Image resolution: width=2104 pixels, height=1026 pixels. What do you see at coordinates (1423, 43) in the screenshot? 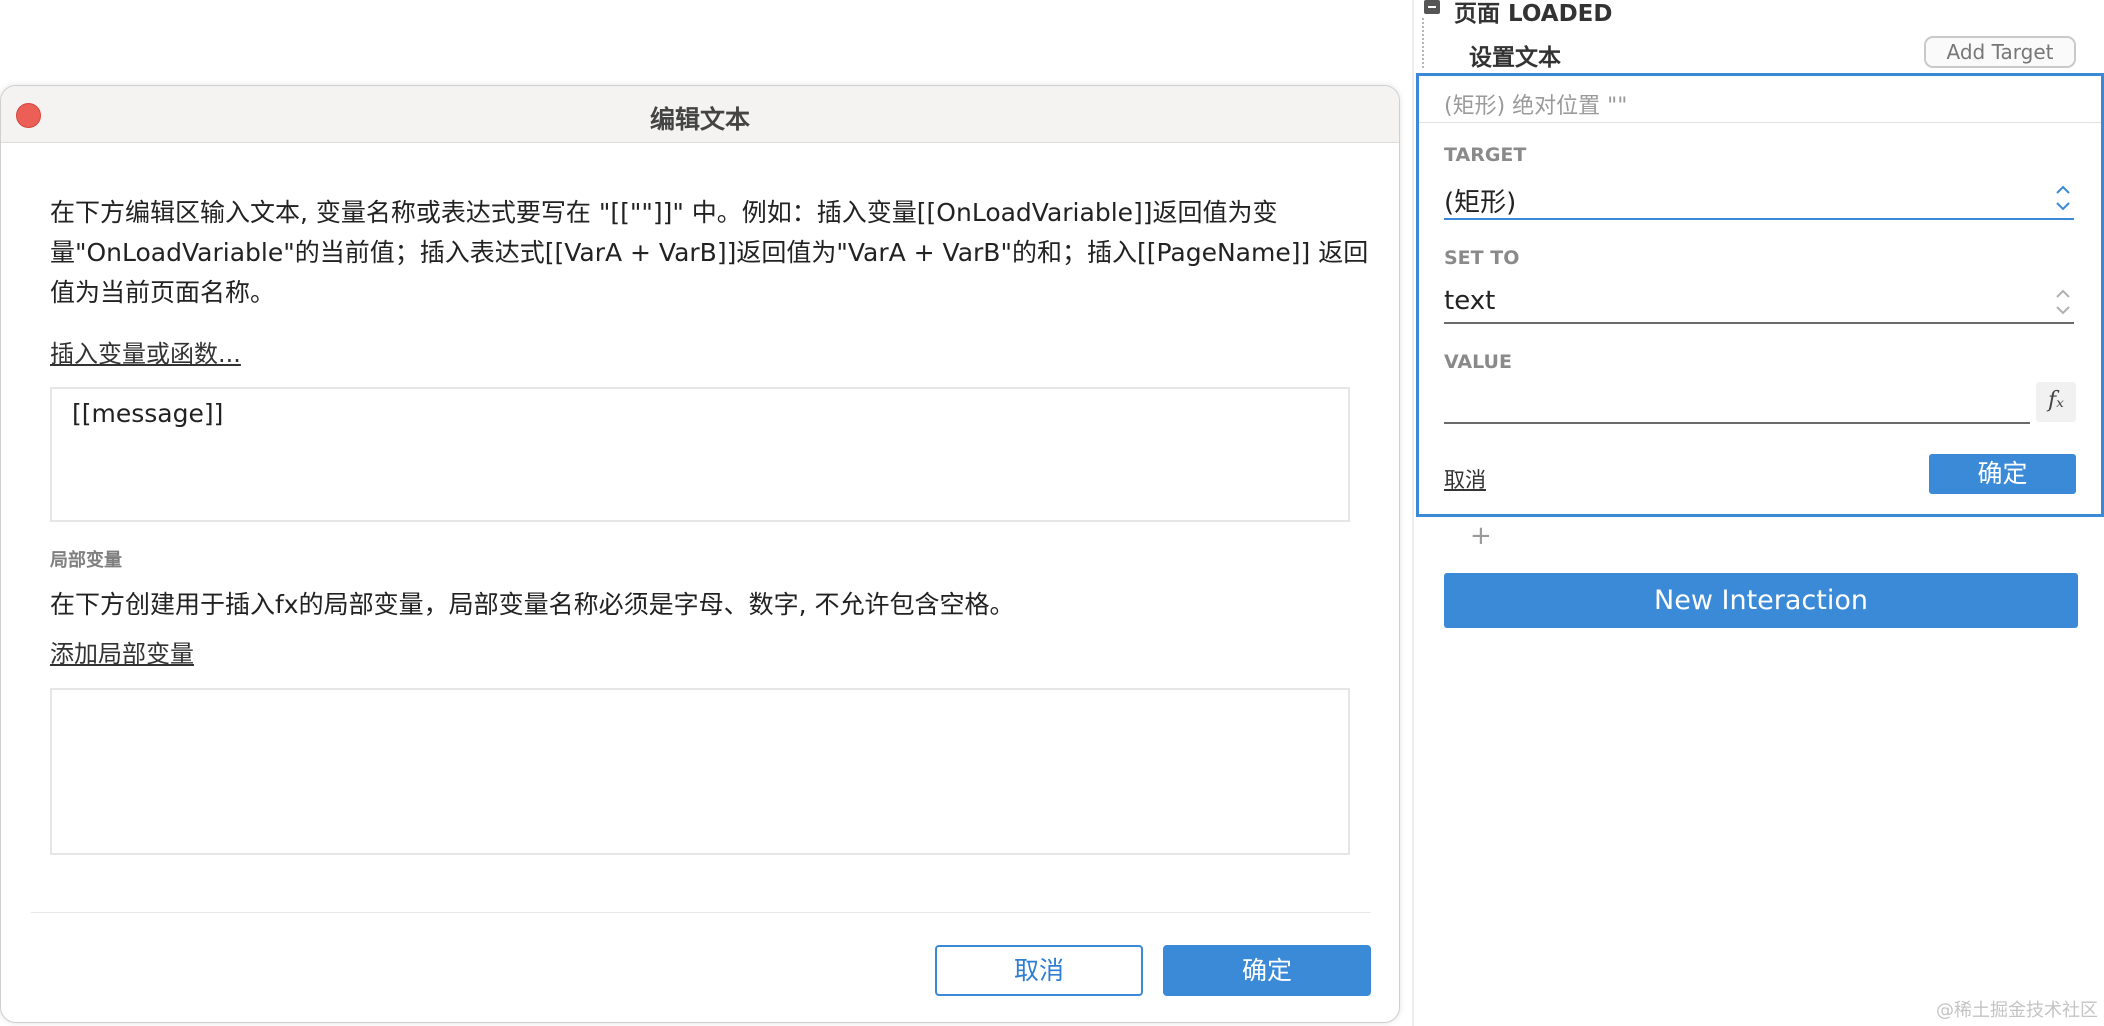
I see `tree-connector` at bounding box center [1423, 43].